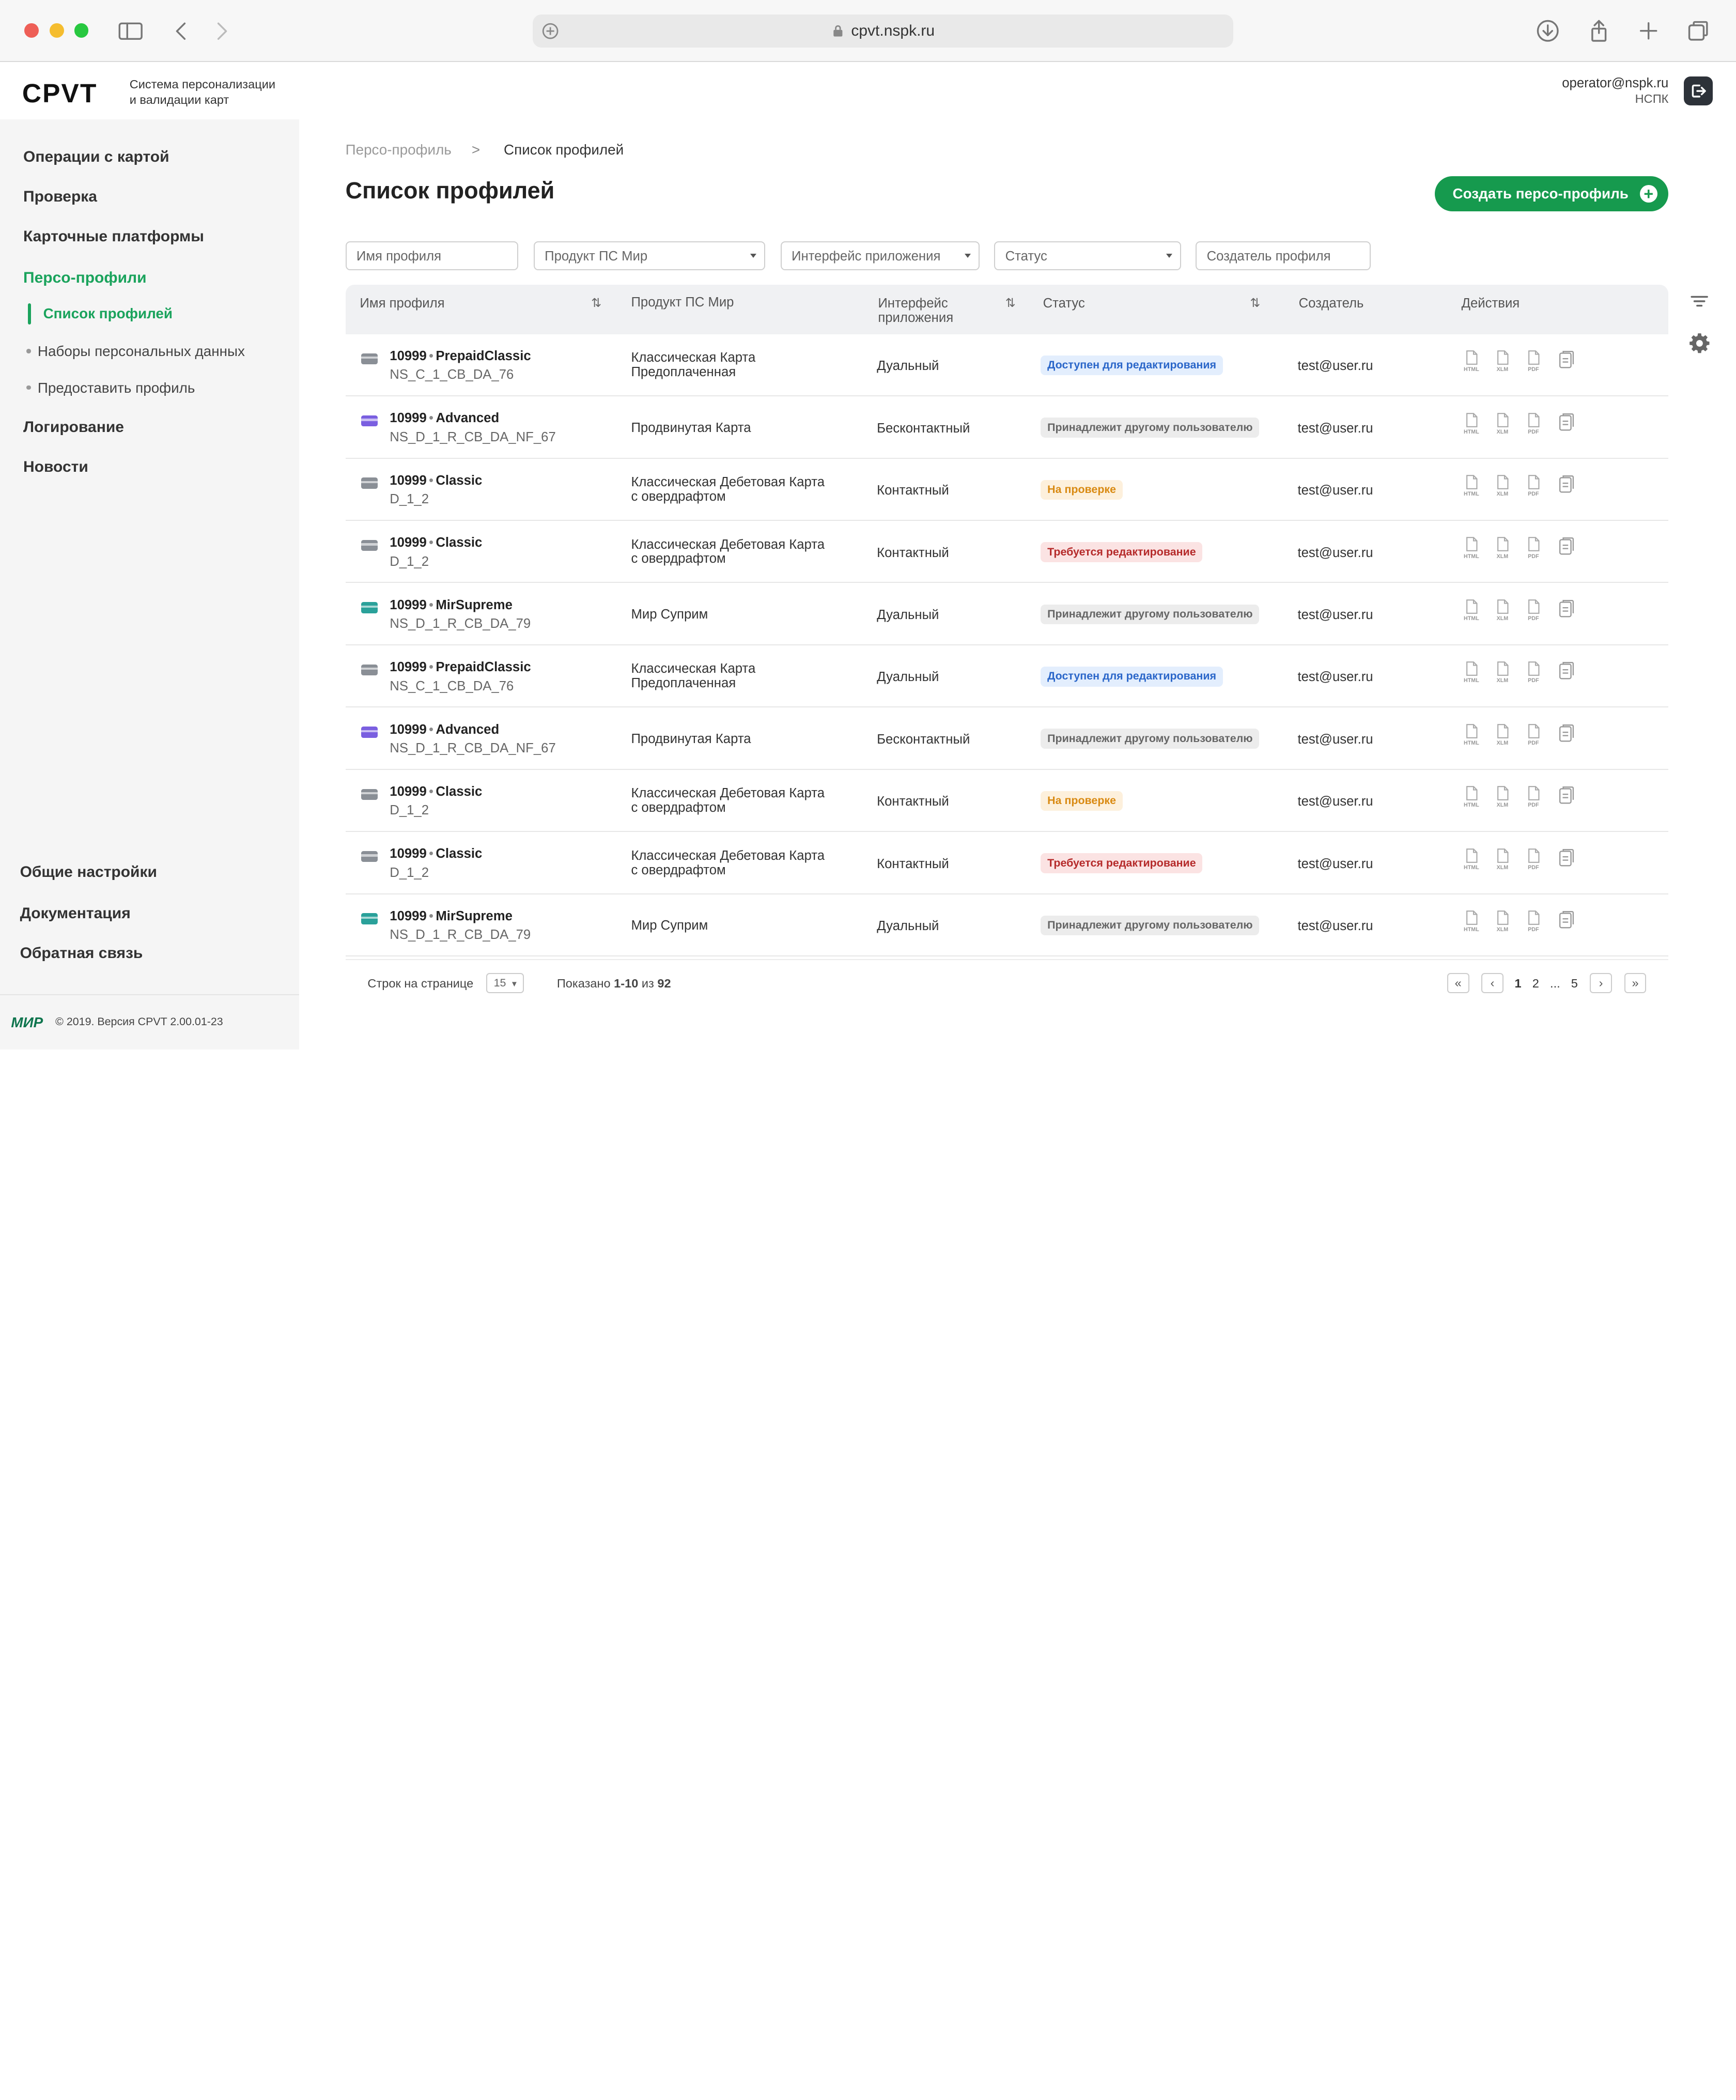 The image size is (1736, 2100). Describe the element at coordinates (1699, 31) in the screenshot. I see `tabs-overview-icon` at that location.